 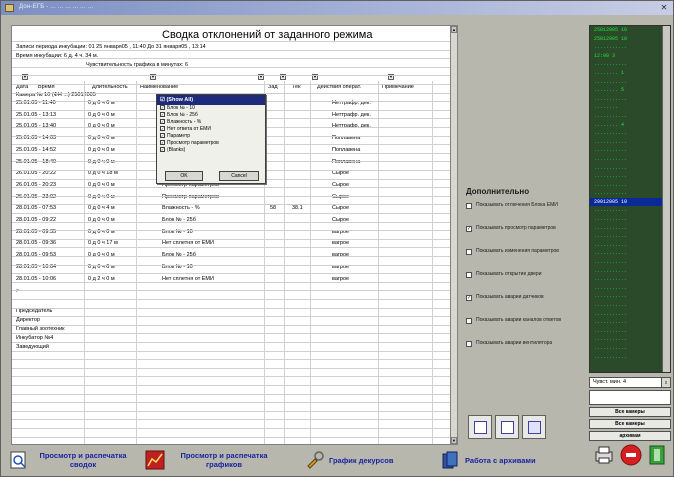 I want to click on filter-item: ✓ Блок № - 10, so click(x=211, y=108).